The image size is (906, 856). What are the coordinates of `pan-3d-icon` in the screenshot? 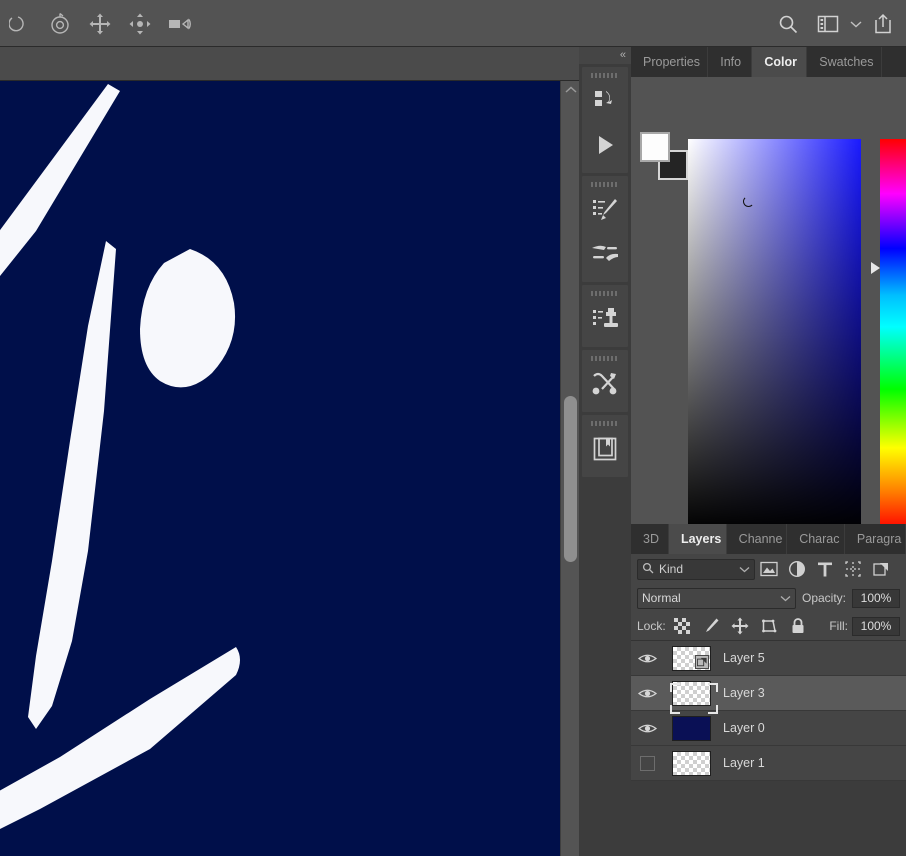 It's located at (140, 23).